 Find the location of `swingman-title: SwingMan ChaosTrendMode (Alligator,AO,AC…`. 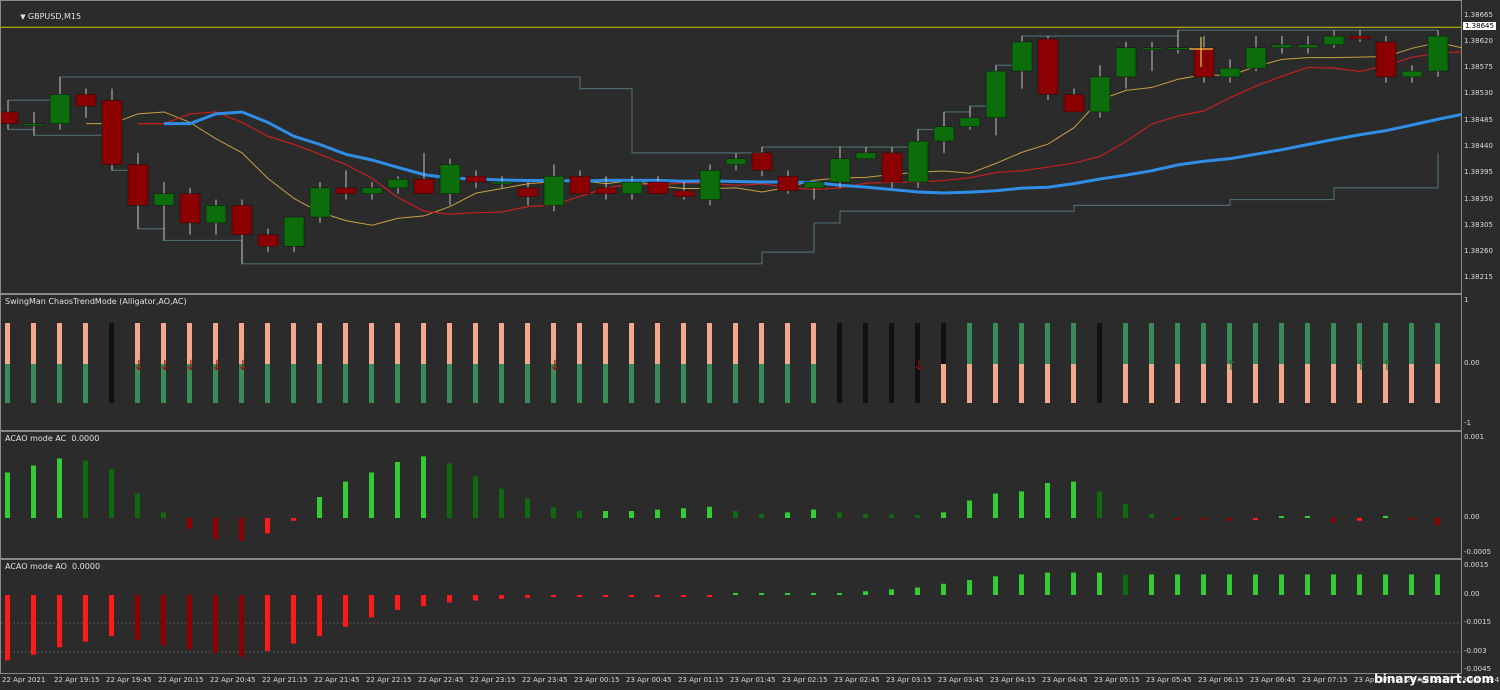

swingman-title: SwingMan ChaosTrendMode (Alligator,AO,AC… is located at coordinates (96, 301).